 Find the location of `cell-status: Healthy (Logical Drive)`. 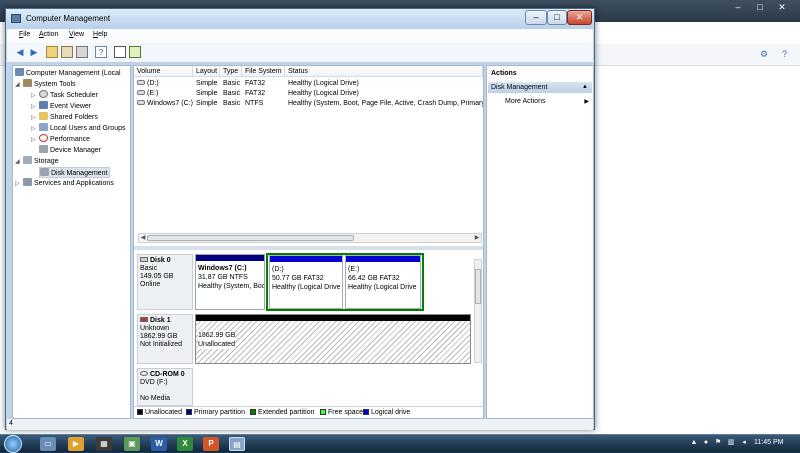

cell-status: Healthy (Logical Drive) is located at coordinates (323, 83).